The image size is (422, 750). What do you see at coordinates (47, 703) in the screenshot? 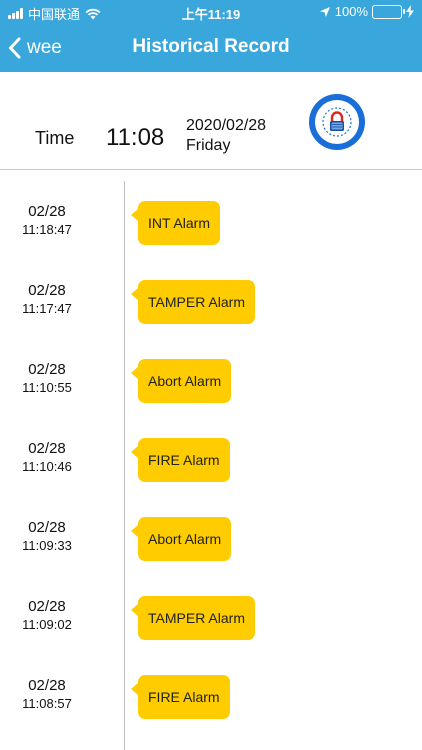
I see `record-time: 11:08:57` at bounding box center [47, 703].